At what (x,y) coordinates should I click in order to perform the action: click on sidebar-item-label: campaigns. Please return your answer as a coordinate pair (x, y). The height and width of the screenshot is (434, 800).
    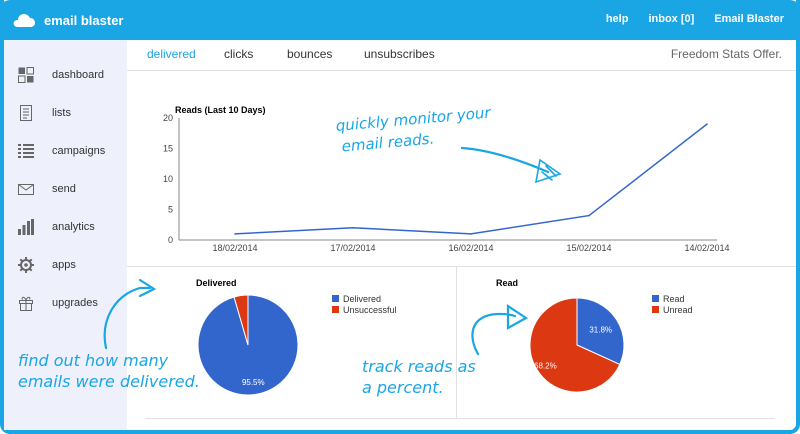
    Looking at the image, I should click on (79, 151).